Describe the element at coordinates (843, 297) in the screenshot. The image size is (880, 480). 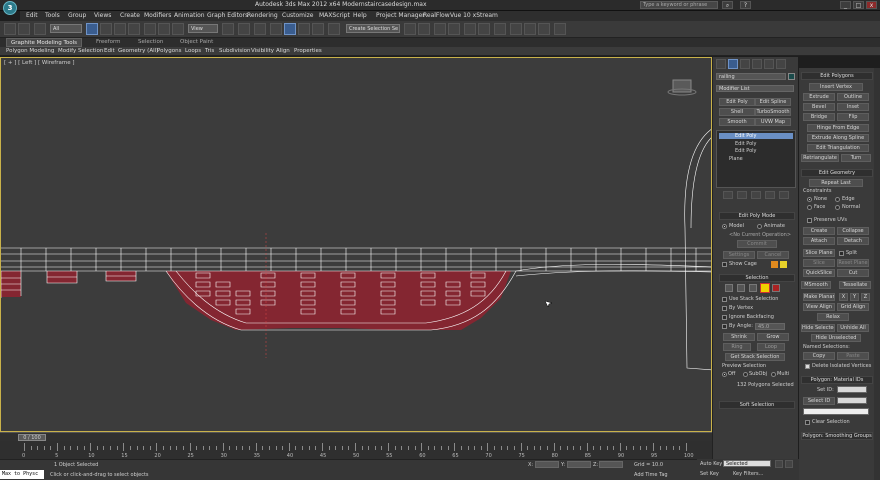
I see `planar-x-button: X` at that location.